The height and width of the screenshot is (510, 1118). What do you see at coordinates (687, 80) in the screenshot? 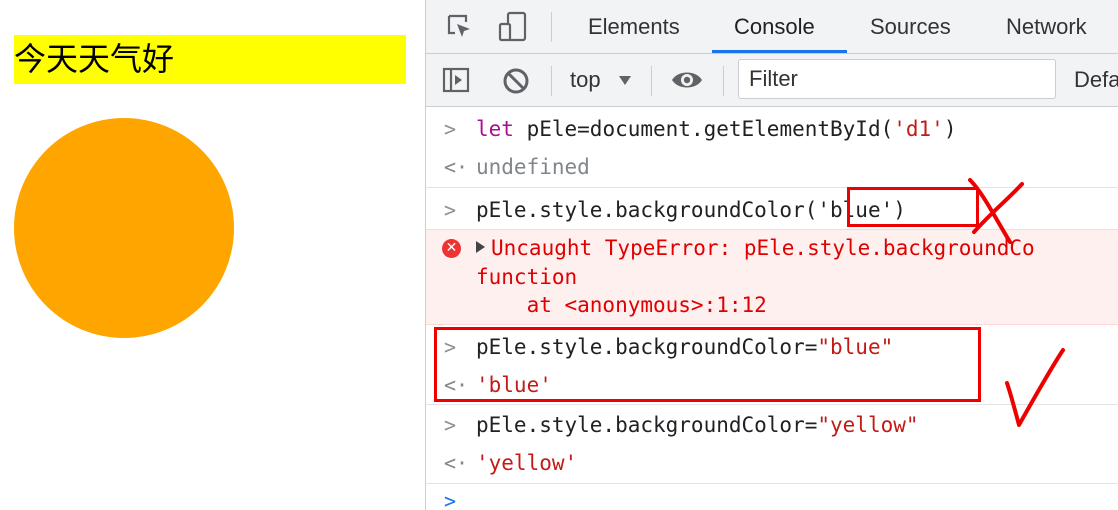
I see `live-expression-eye-icon` at bounding box center [687, 80].